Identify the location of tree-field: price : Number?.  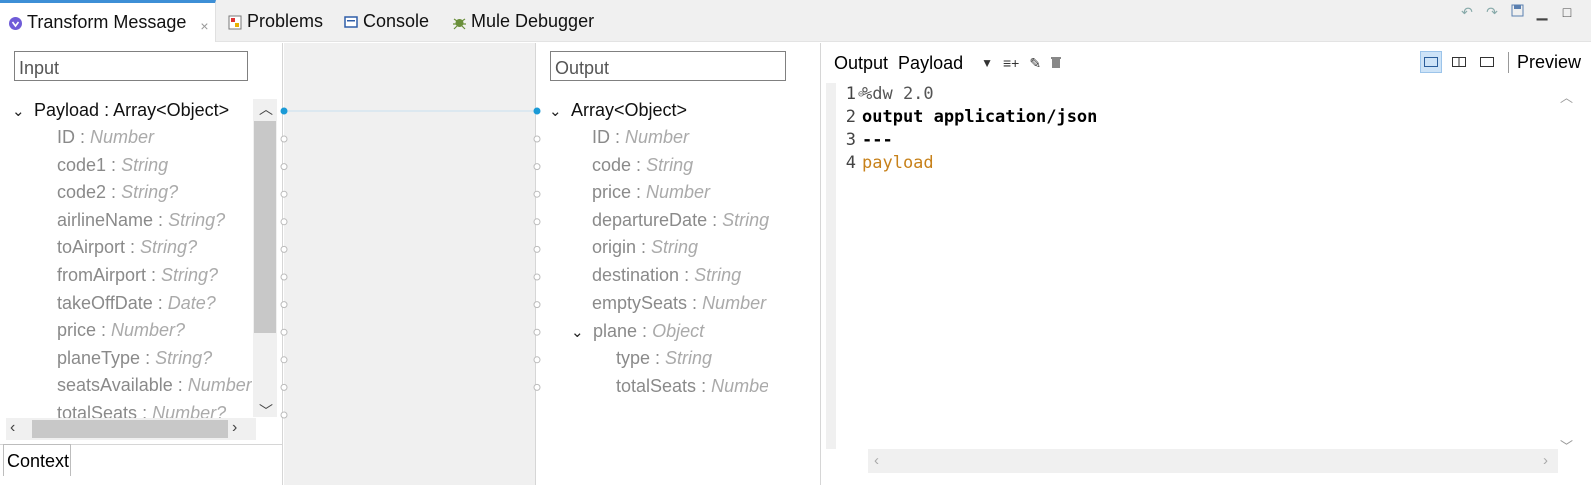
(154, 330).